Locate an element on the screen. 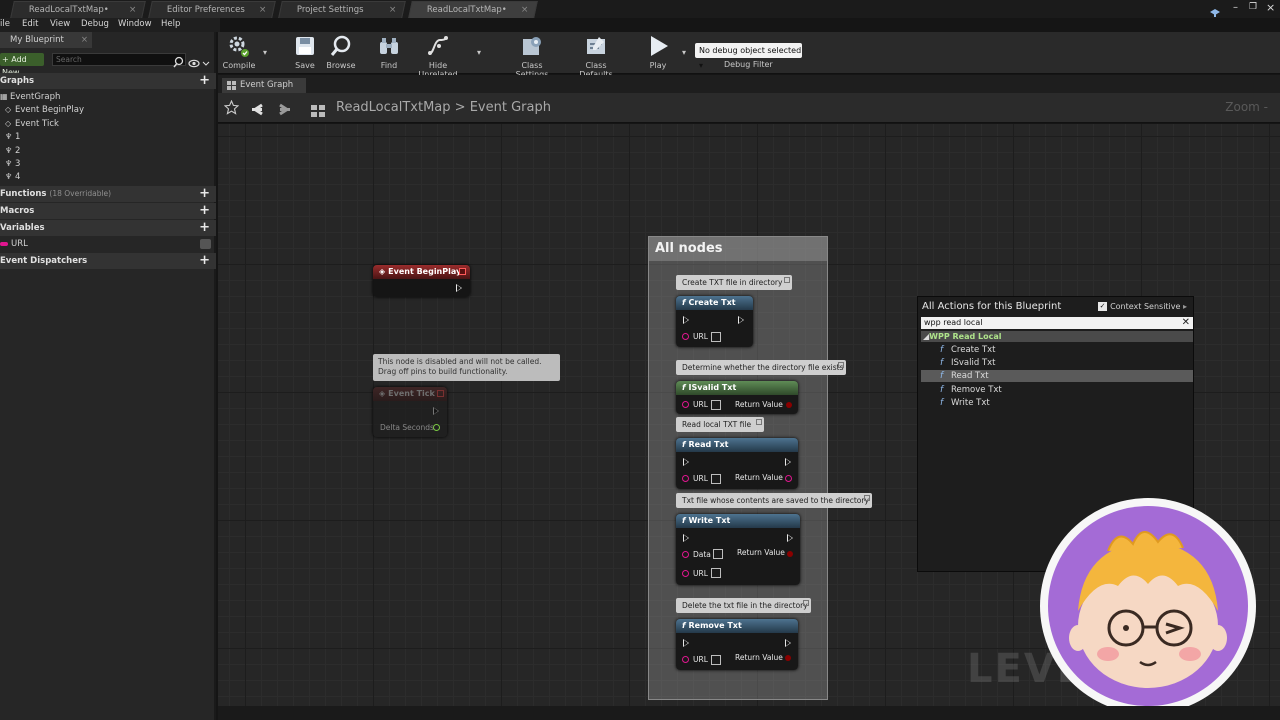  variables-section-header: Variables + is located at coordinates (108, 228).